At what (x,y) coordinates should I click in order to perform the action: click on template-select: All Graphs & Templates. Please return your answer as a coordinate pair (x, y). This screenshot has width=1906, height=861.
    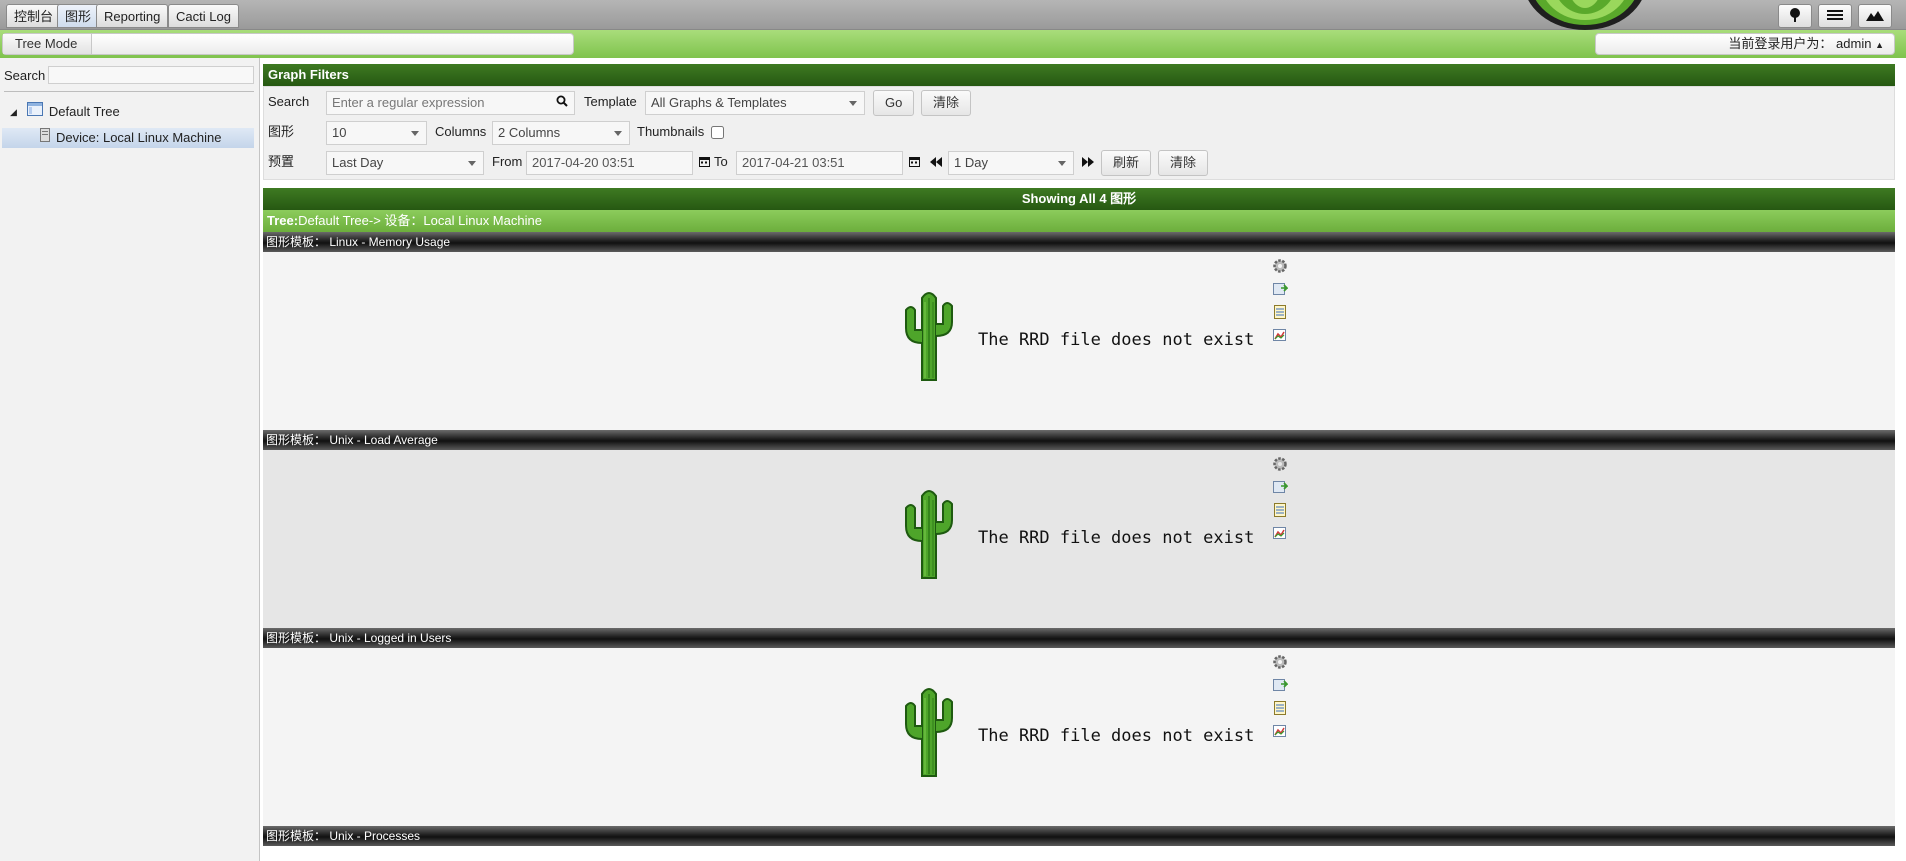
    Looking at the image, I should click on (755, 103).